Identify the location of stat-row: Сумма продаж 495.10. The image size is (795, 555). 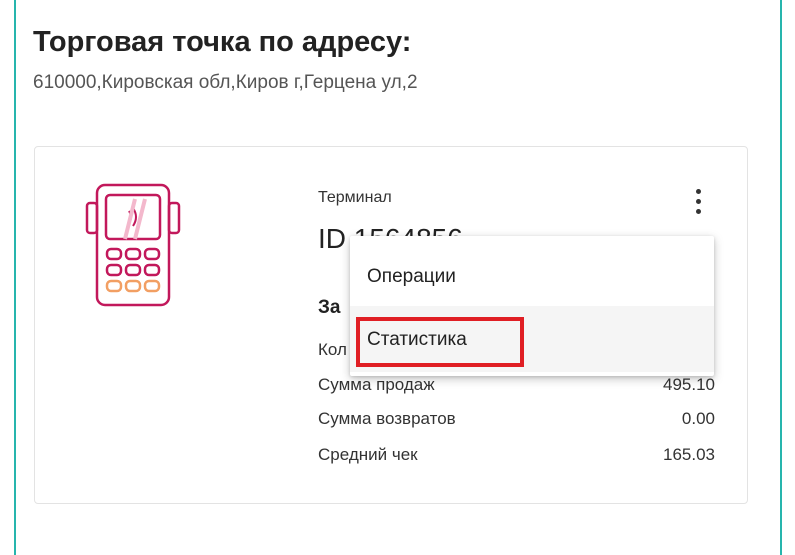
(516, 387).